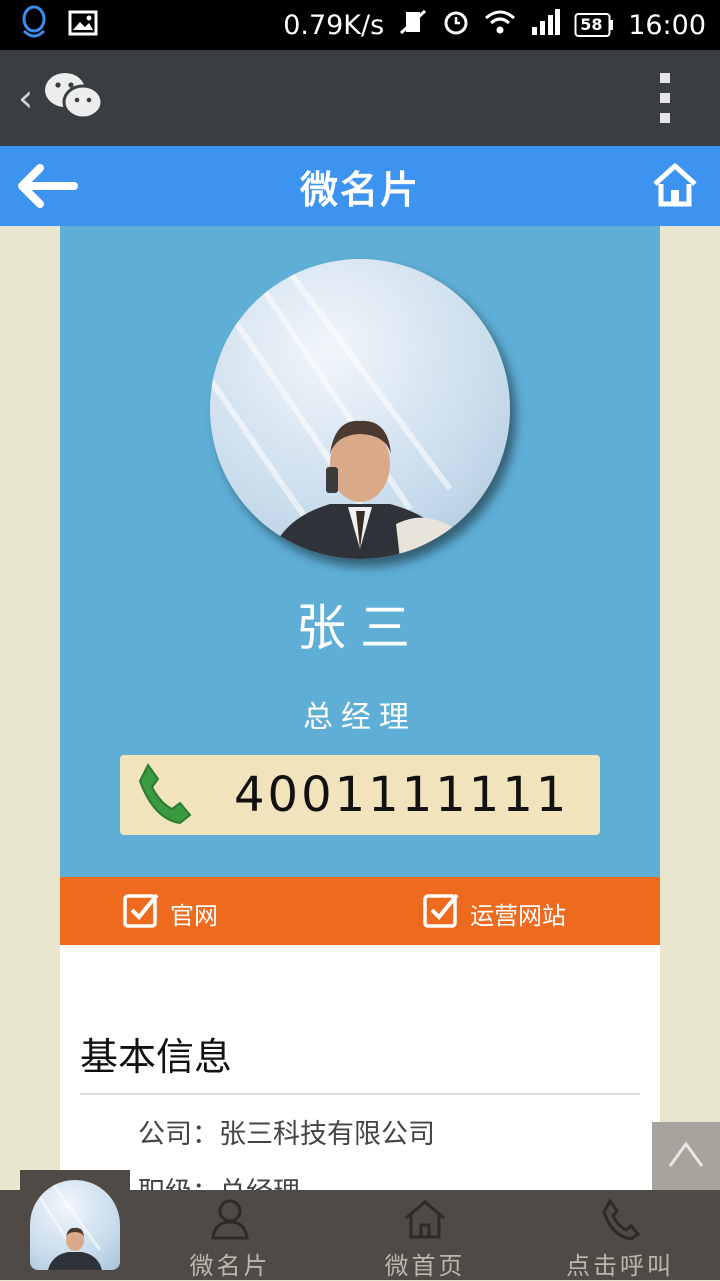 This screenshot has height=1281, width=720. I want to click on divider, so click(360, 1094).